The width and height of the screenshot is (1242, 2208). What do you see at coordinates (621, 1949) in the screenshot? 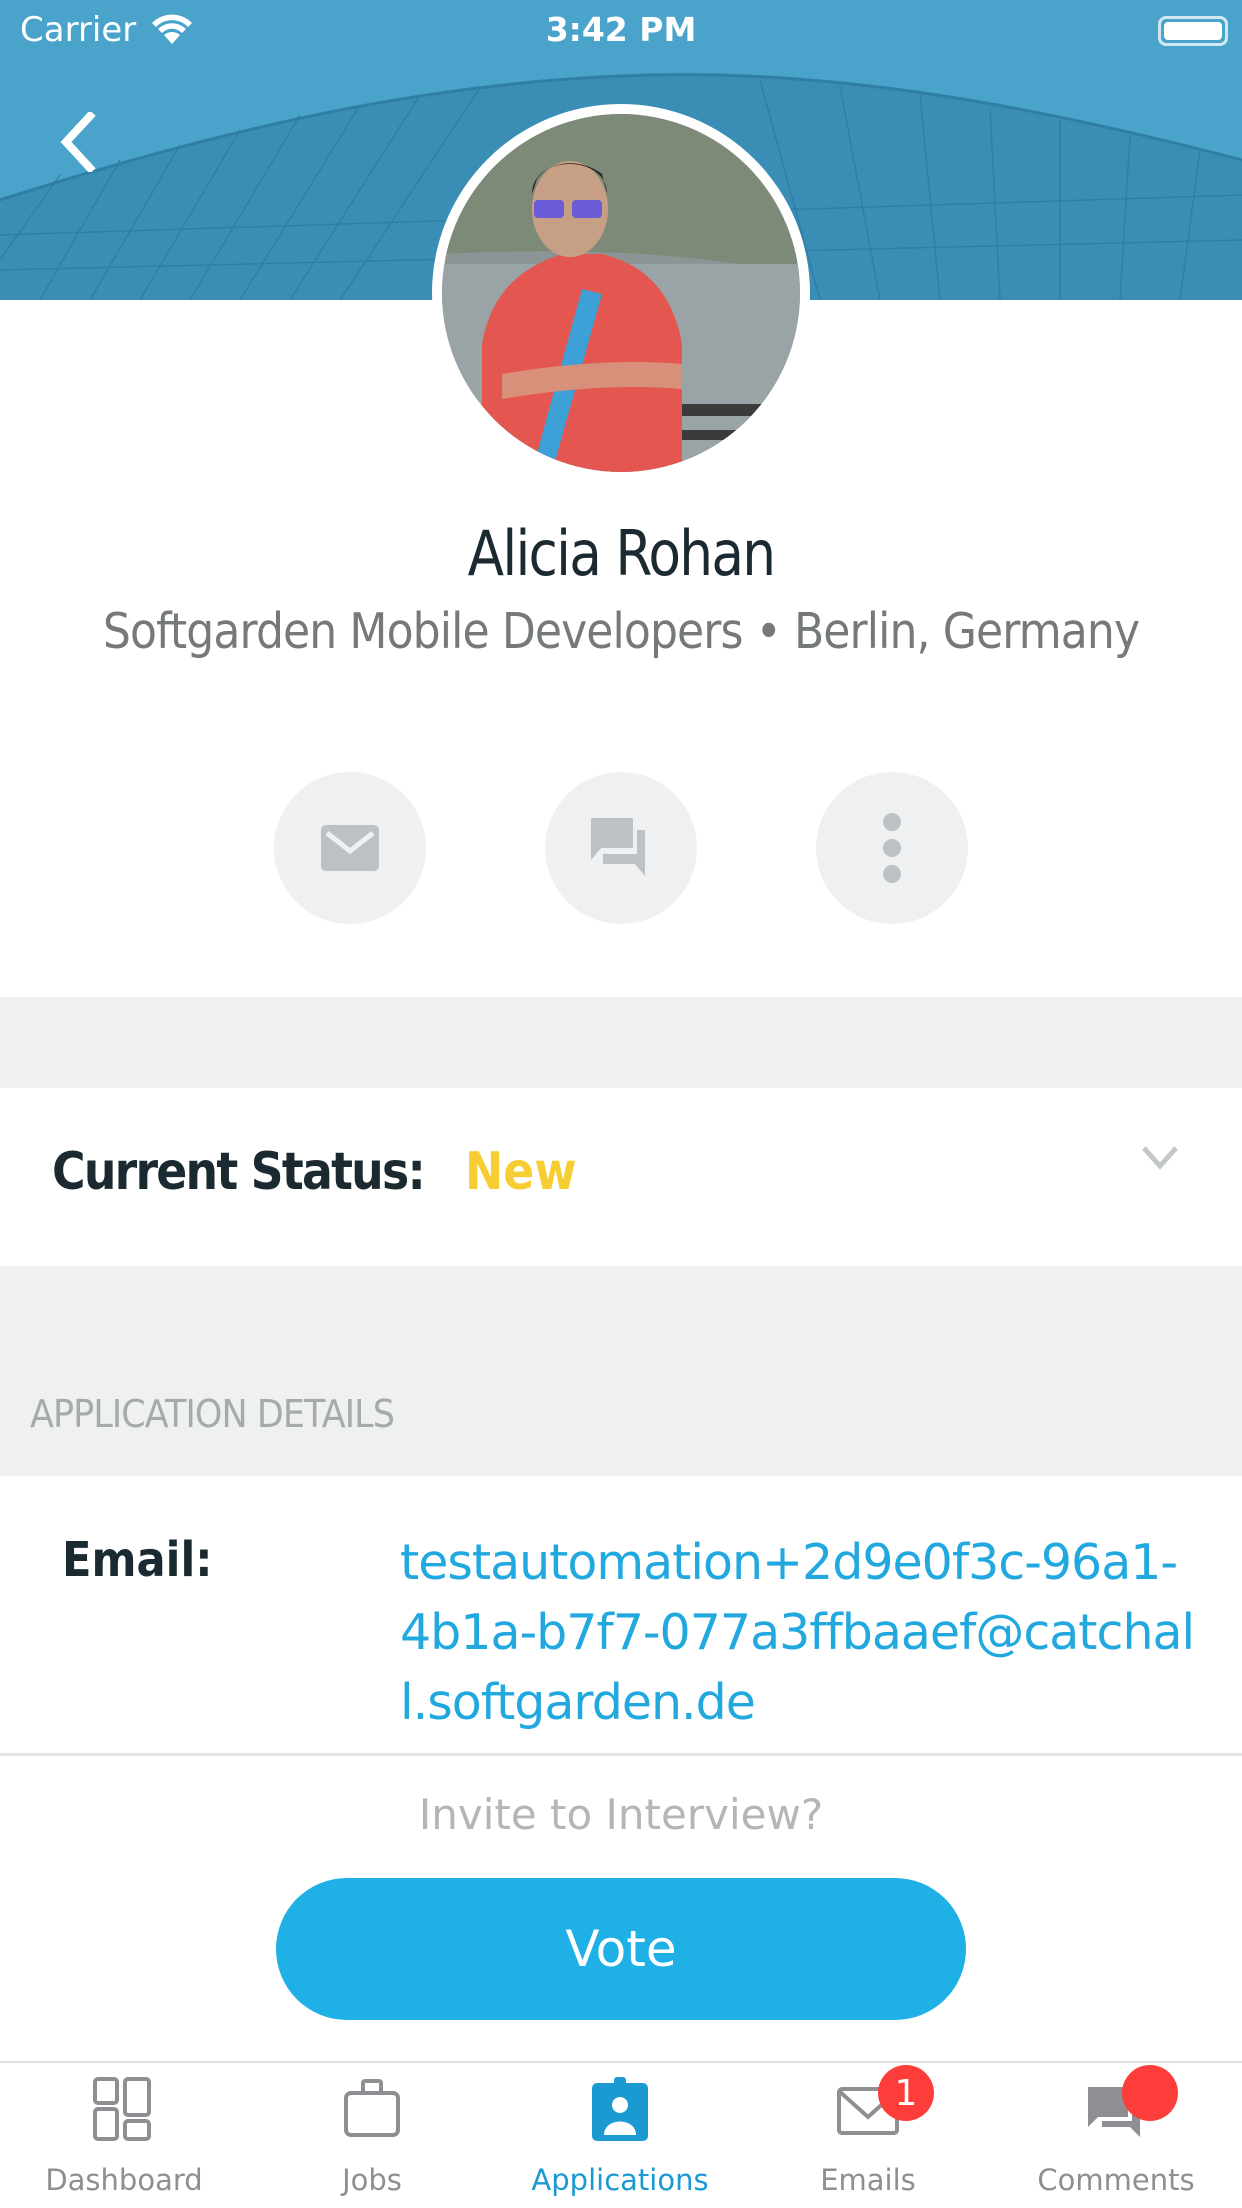
I see `vote-button: Vote` at bounding box center [621, 1949].